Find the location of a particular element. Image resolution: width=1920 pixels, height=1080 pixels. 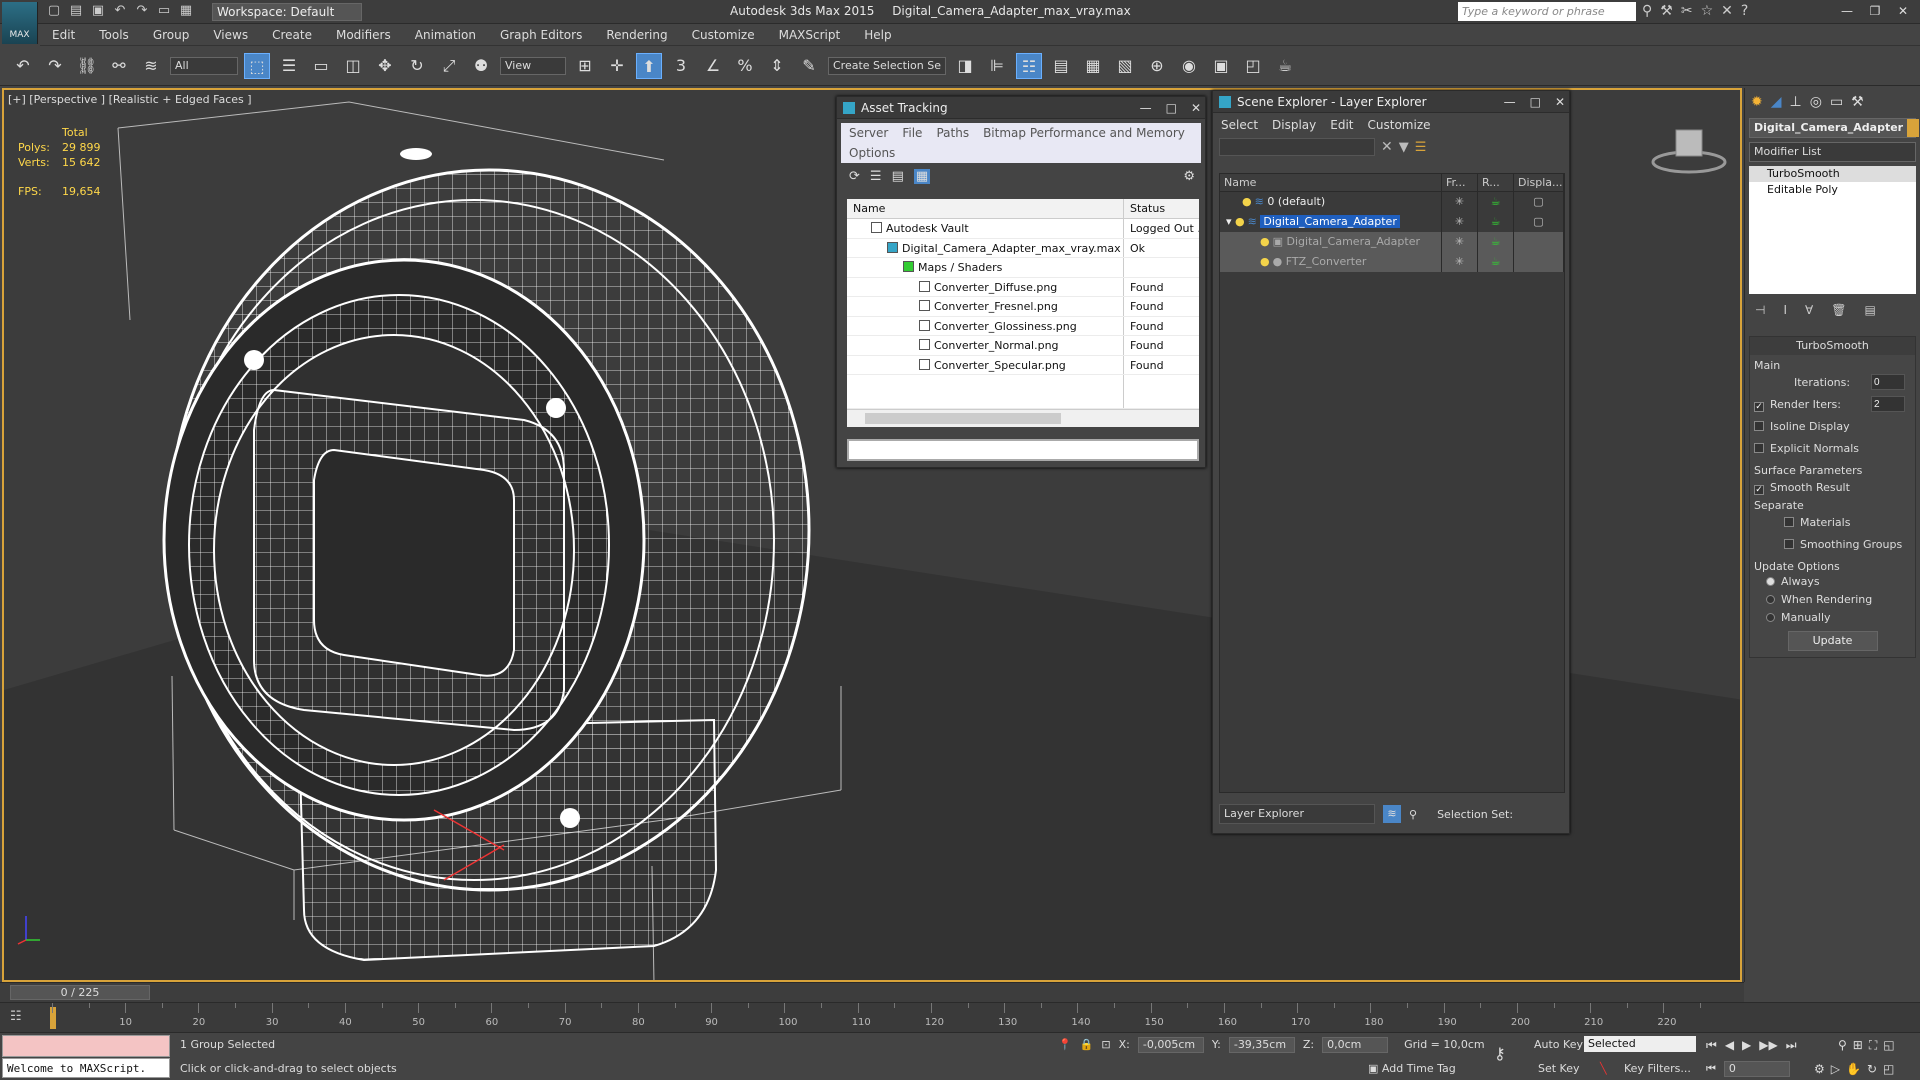

asset-horizontal-scrollbar is located at coordinates (1023, 418).